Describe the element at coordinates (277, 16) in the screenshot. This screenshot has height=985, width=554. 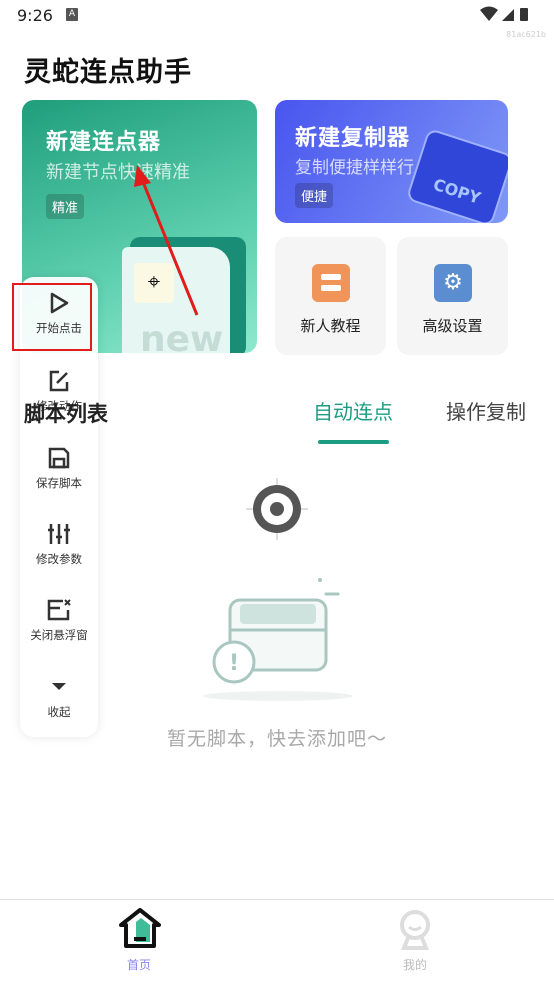
I see `status-bar: 9:26 A` at that location.